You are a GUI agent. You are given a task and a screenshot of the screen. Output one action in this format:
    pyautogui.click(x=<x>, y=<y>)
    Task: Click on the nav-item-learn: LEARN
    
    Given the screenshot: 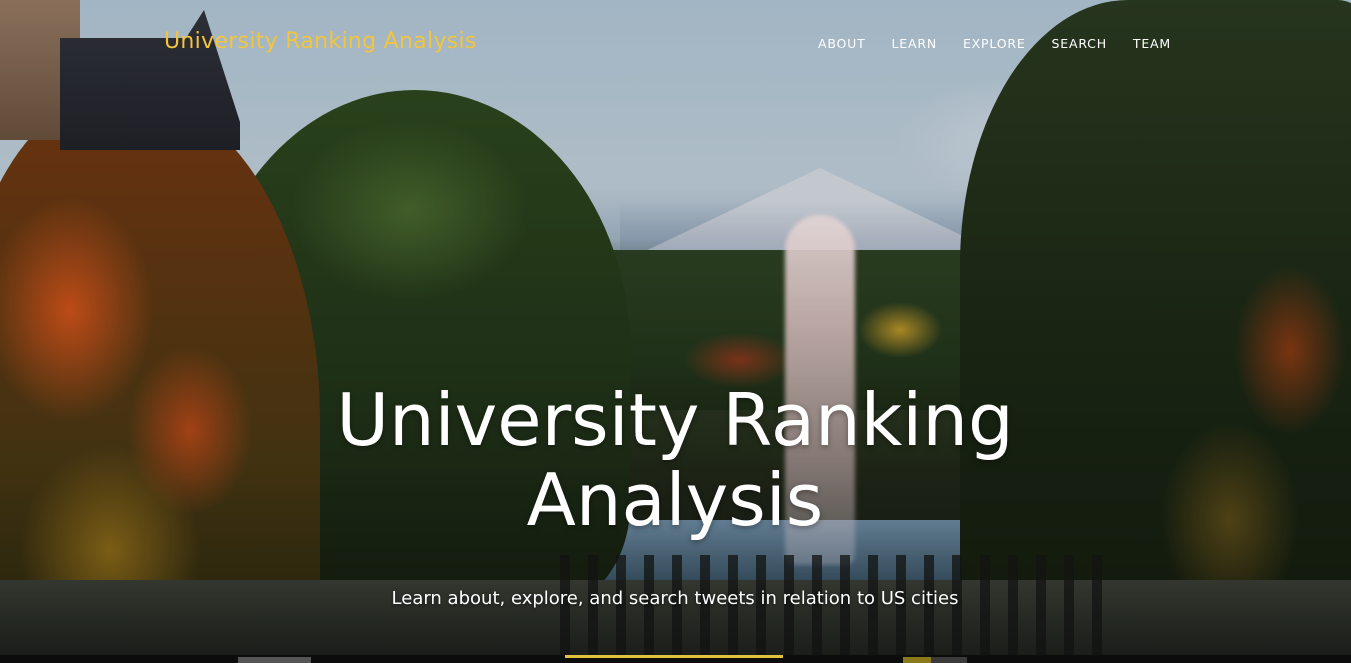 What is the action you would take?
    pyautogui.click(x=914, y=43)
    